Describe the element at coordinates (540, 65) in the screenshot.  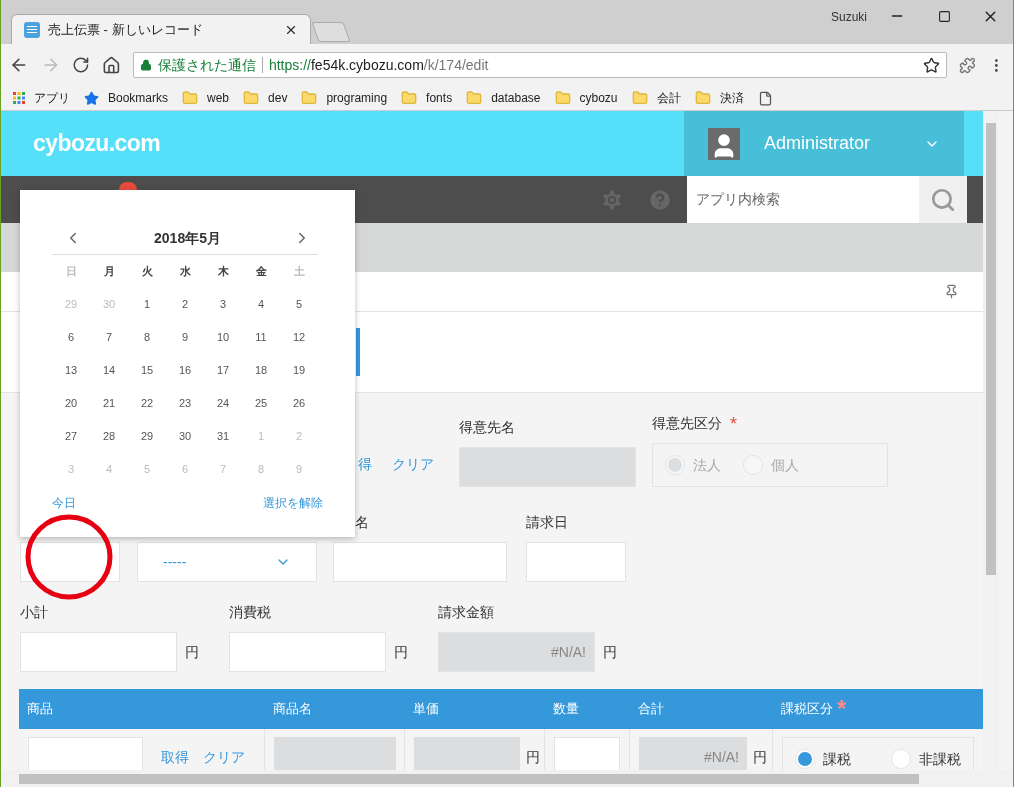
I see `address-bar: 保護された通信 https://fe54k.cybozu.com/k/174/edit` at that location.